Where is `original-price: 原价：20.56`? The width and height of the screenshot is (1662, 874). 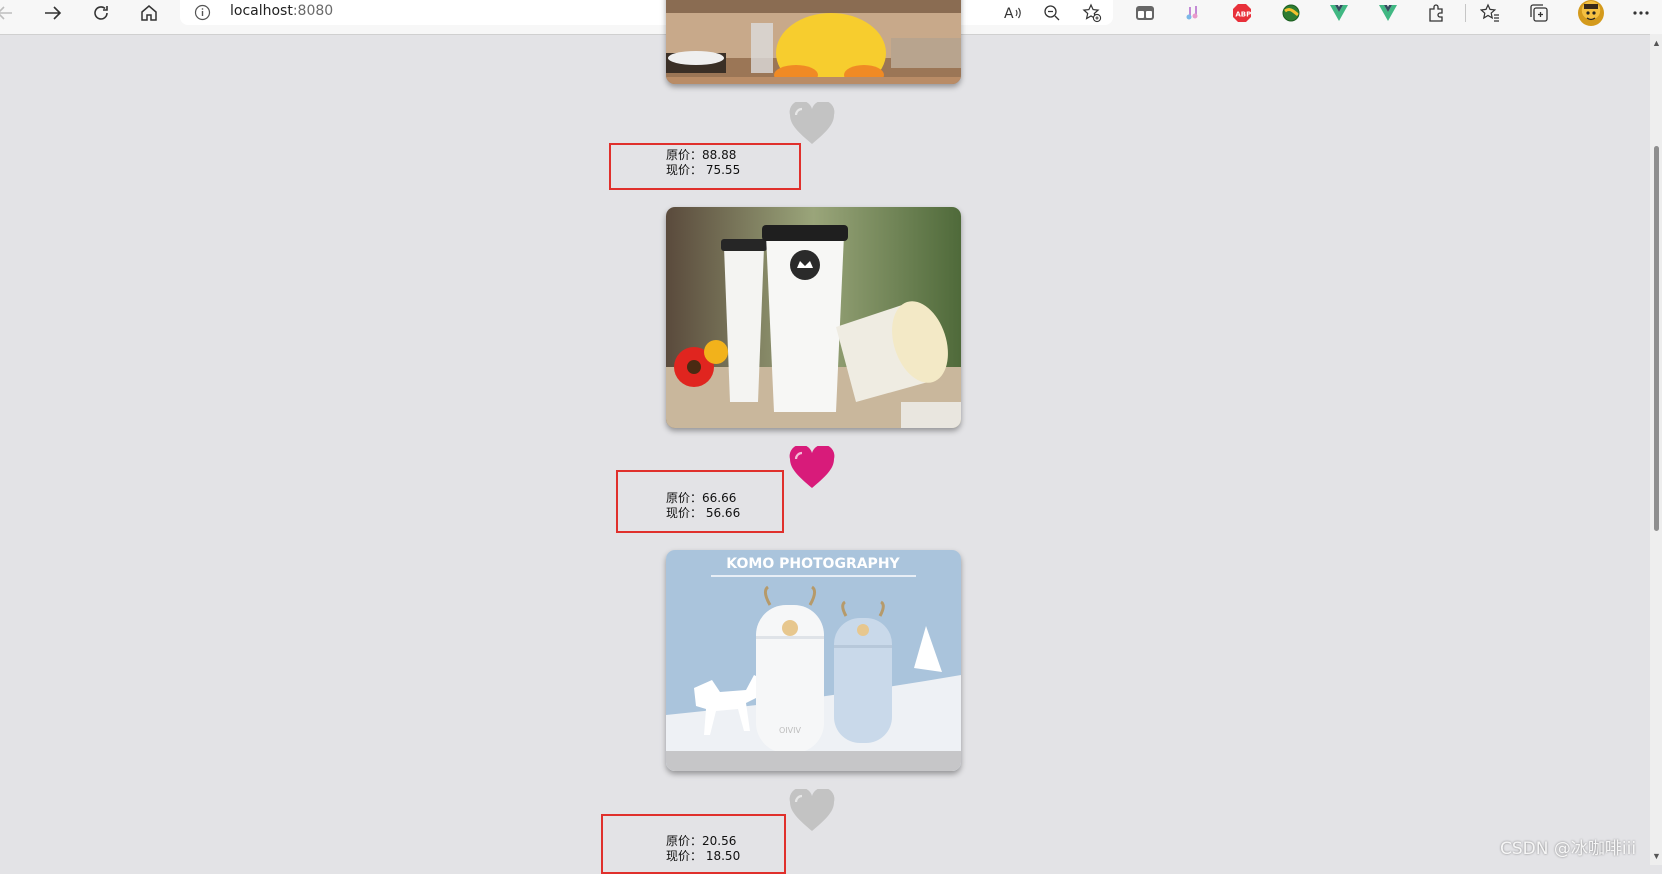
original-price: 原价：20.56 is located at coordinates (701, 841).